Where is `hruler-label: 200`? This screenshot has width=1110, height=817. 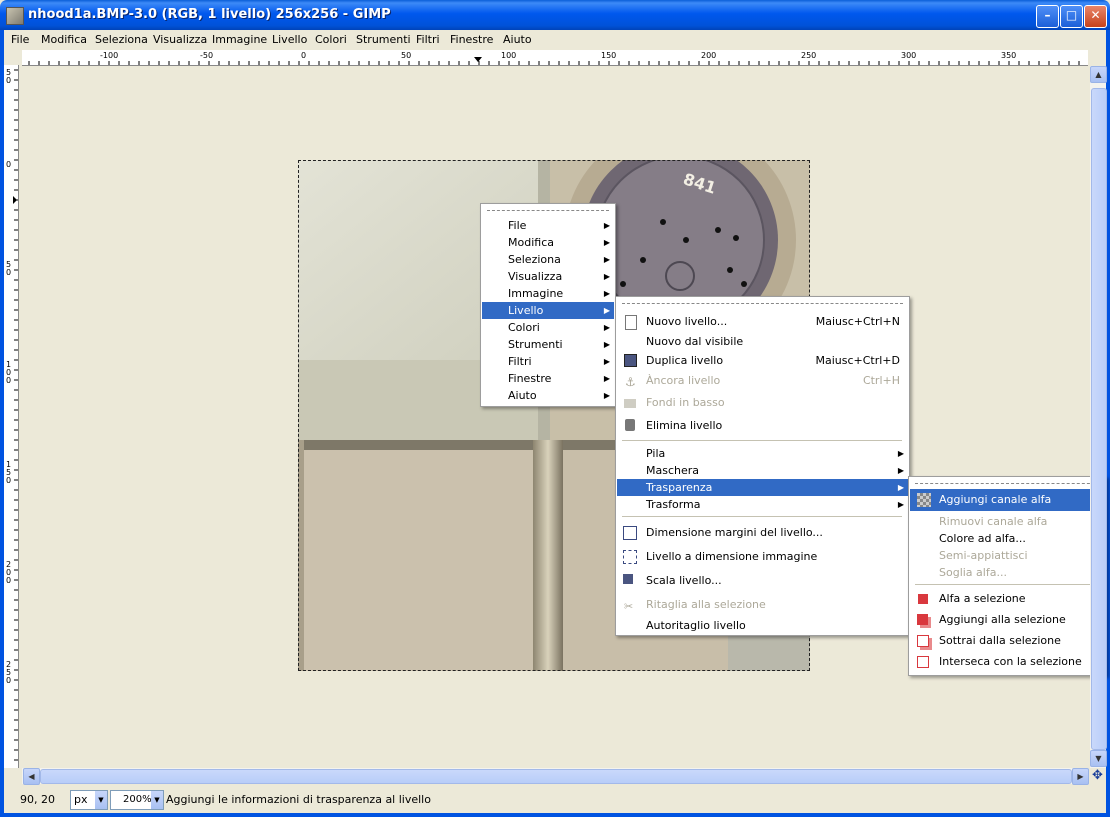 hruler-label: 200 is located at coordinates (709, 55).